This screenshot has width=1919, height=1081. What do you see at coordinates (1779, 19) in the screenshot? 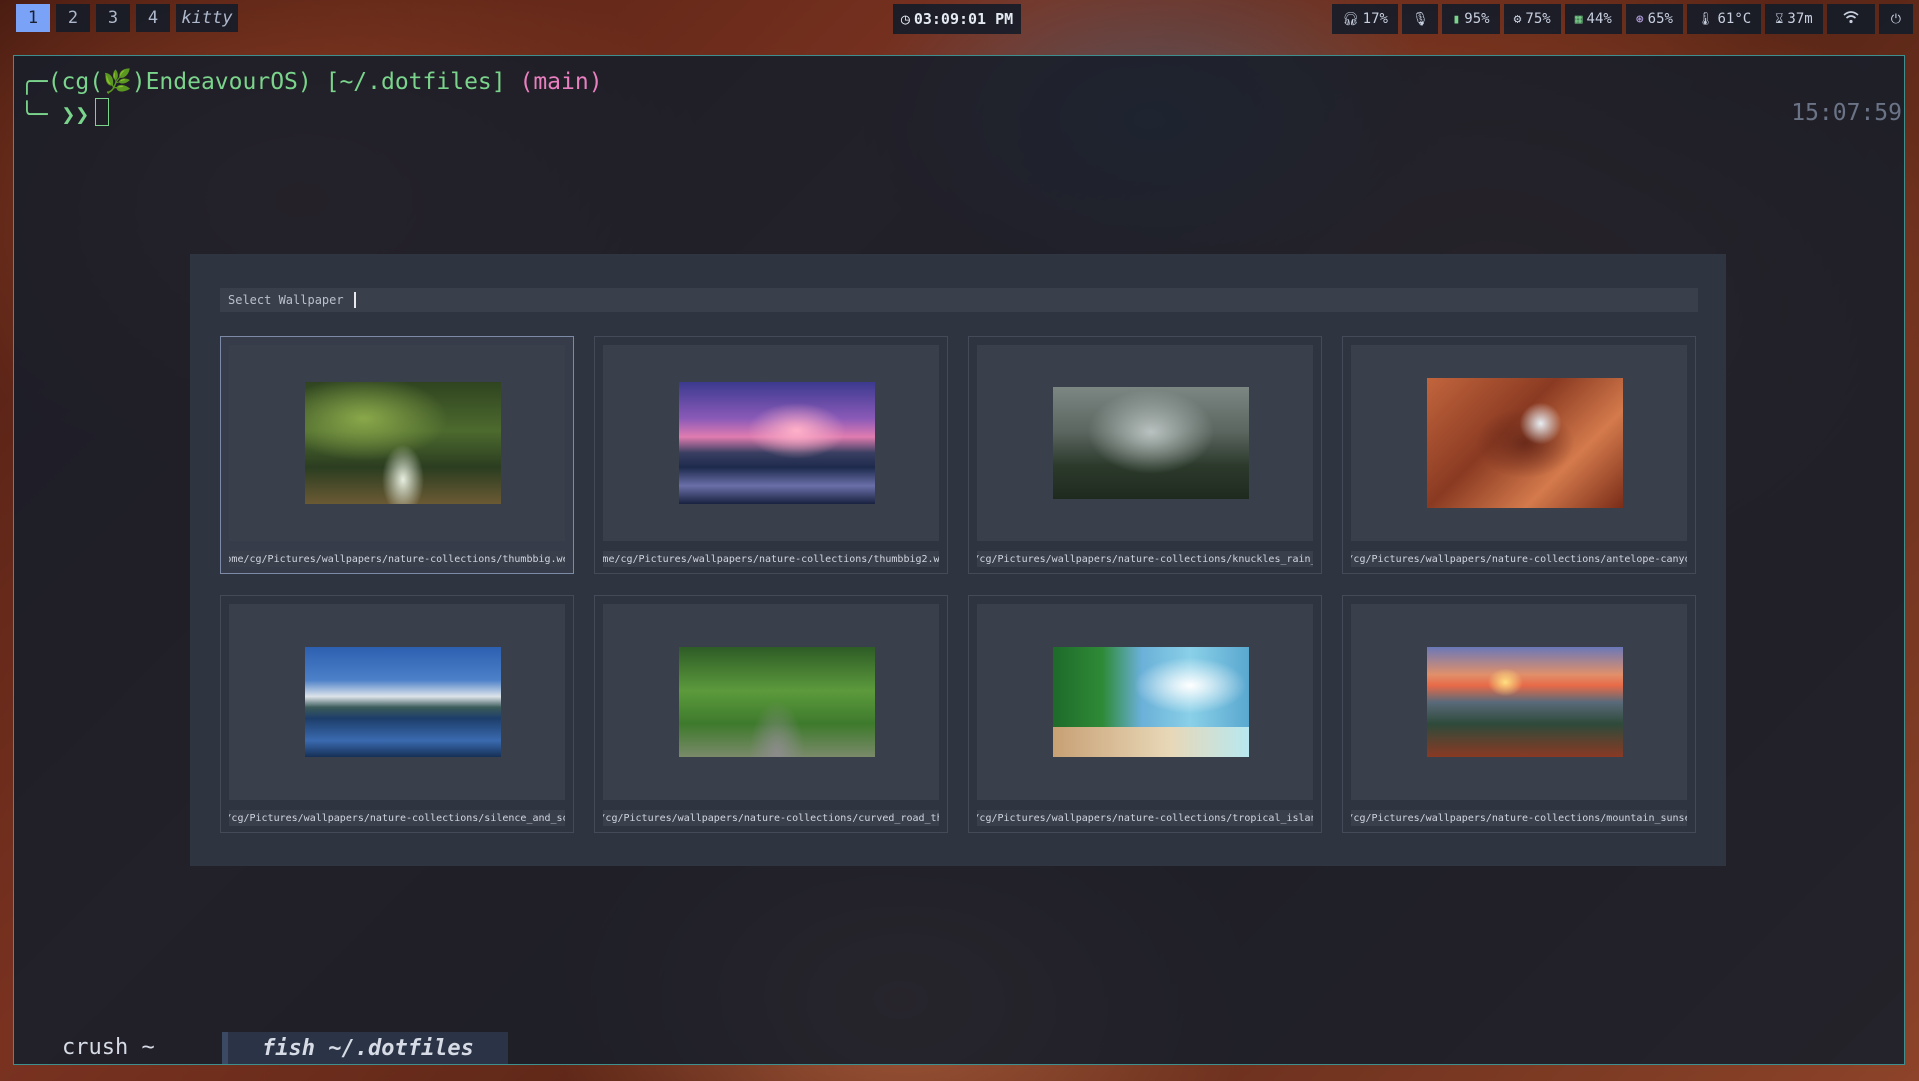
I see `hourglass-icon: ⌛︎` at bounding box center [1779, 19].